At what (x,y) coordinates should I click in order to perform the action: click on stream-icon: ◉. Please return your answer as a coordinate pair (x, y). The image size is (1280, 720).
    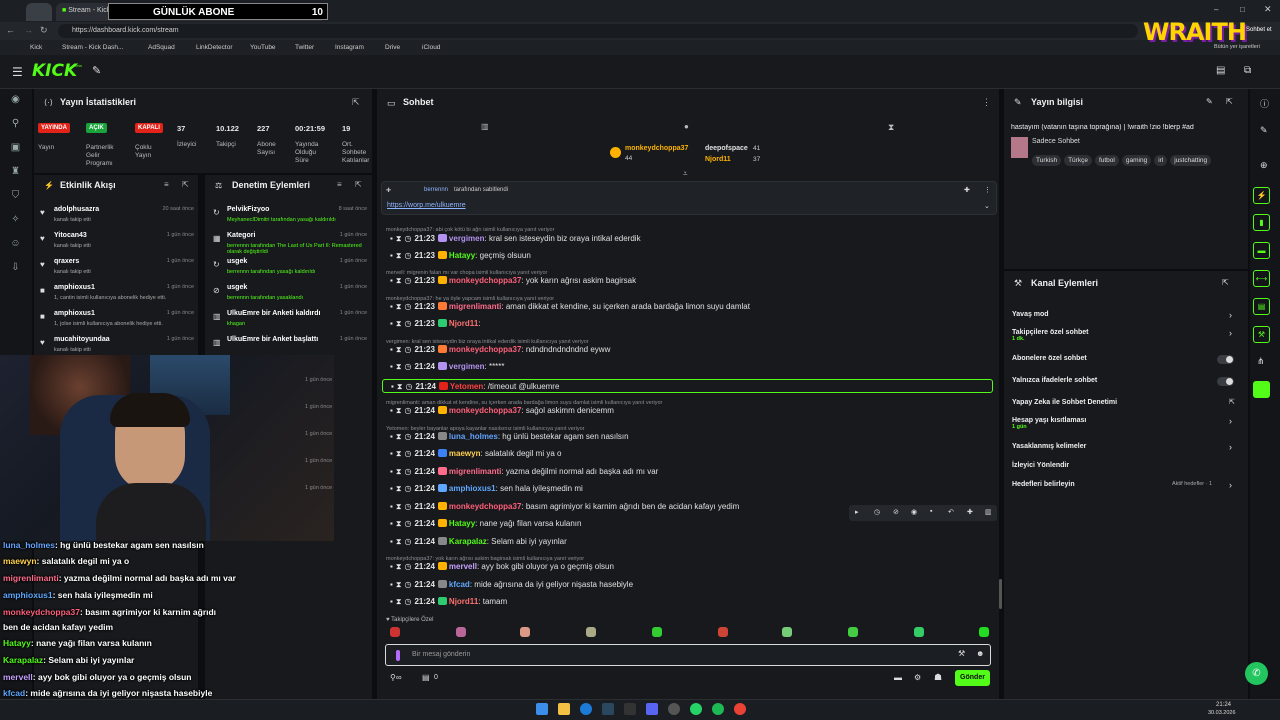
    Looking at the image, I should click on (15, 99).